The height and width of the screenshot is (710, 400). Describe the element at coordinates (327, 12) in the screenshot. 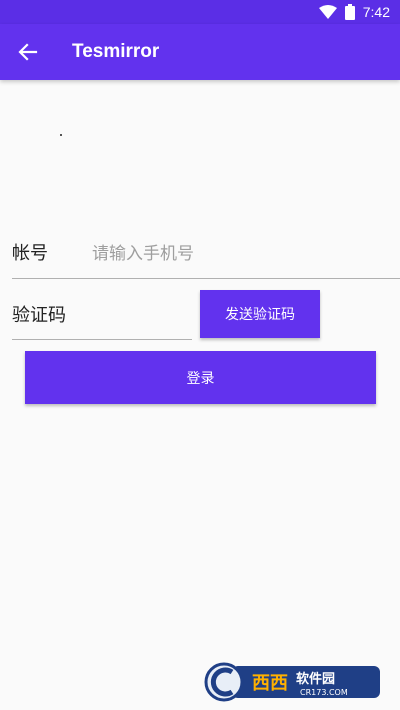

I see `wifi-icon` at that location.